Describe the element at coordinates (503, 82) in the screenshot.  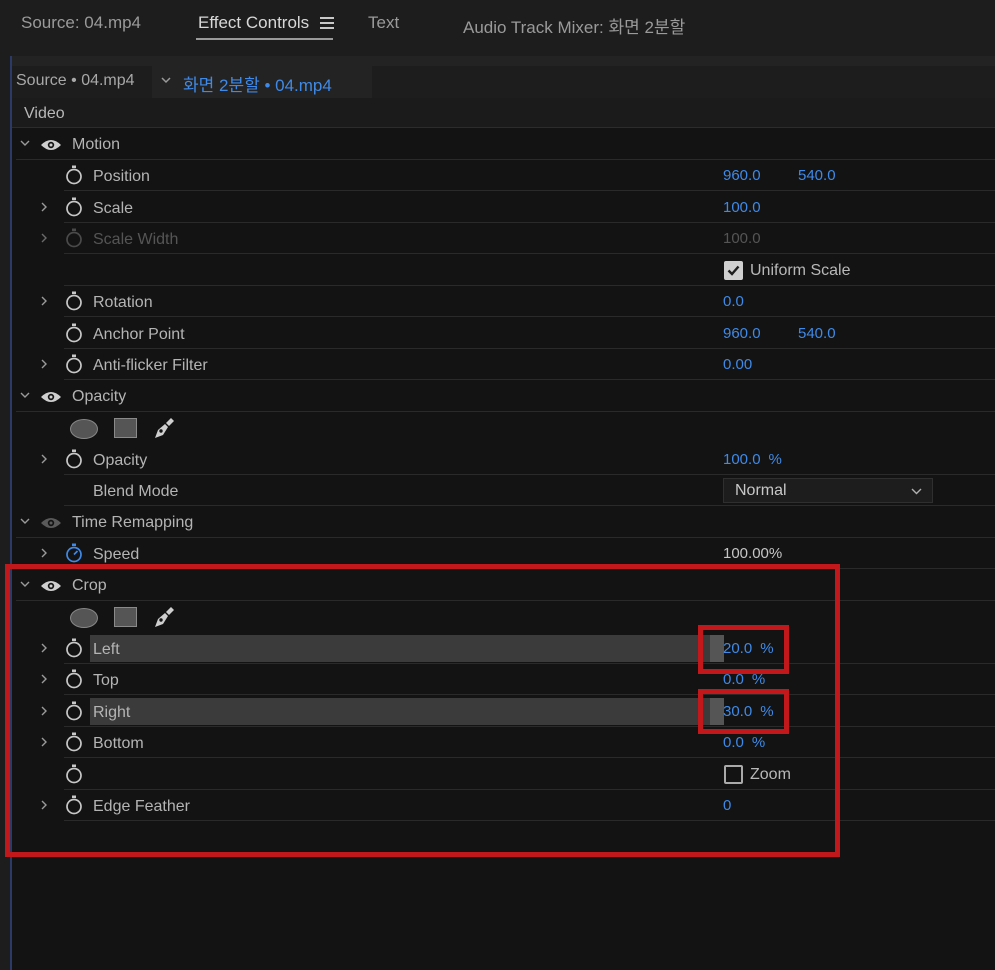
I see `panel-header: Source • 04.mp4 화면 2분할 • 04.mp4` at that location.